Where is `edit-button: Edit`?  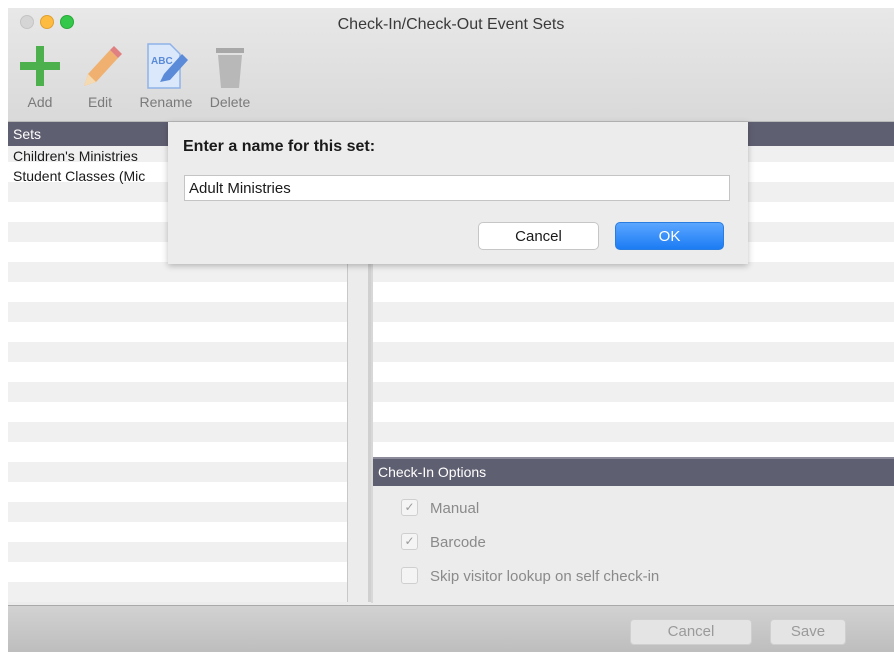 edit-button: Edit is located at coordinates (100, 80).